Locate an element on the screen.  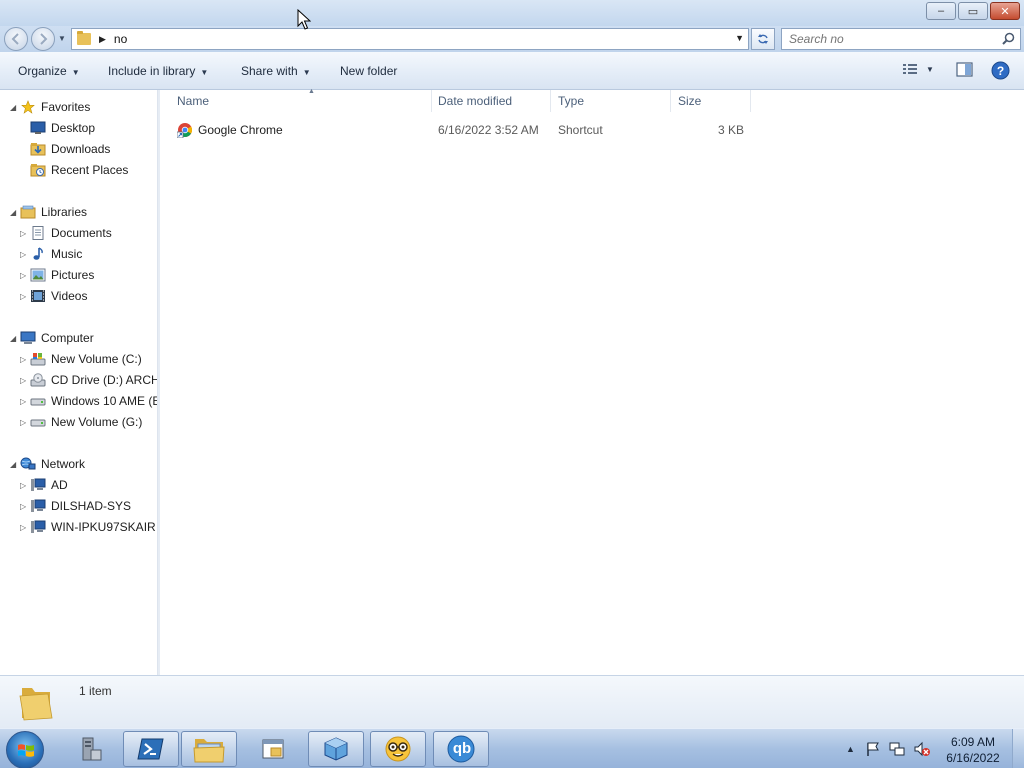
search-icon is located at coordinates (1008, 38).